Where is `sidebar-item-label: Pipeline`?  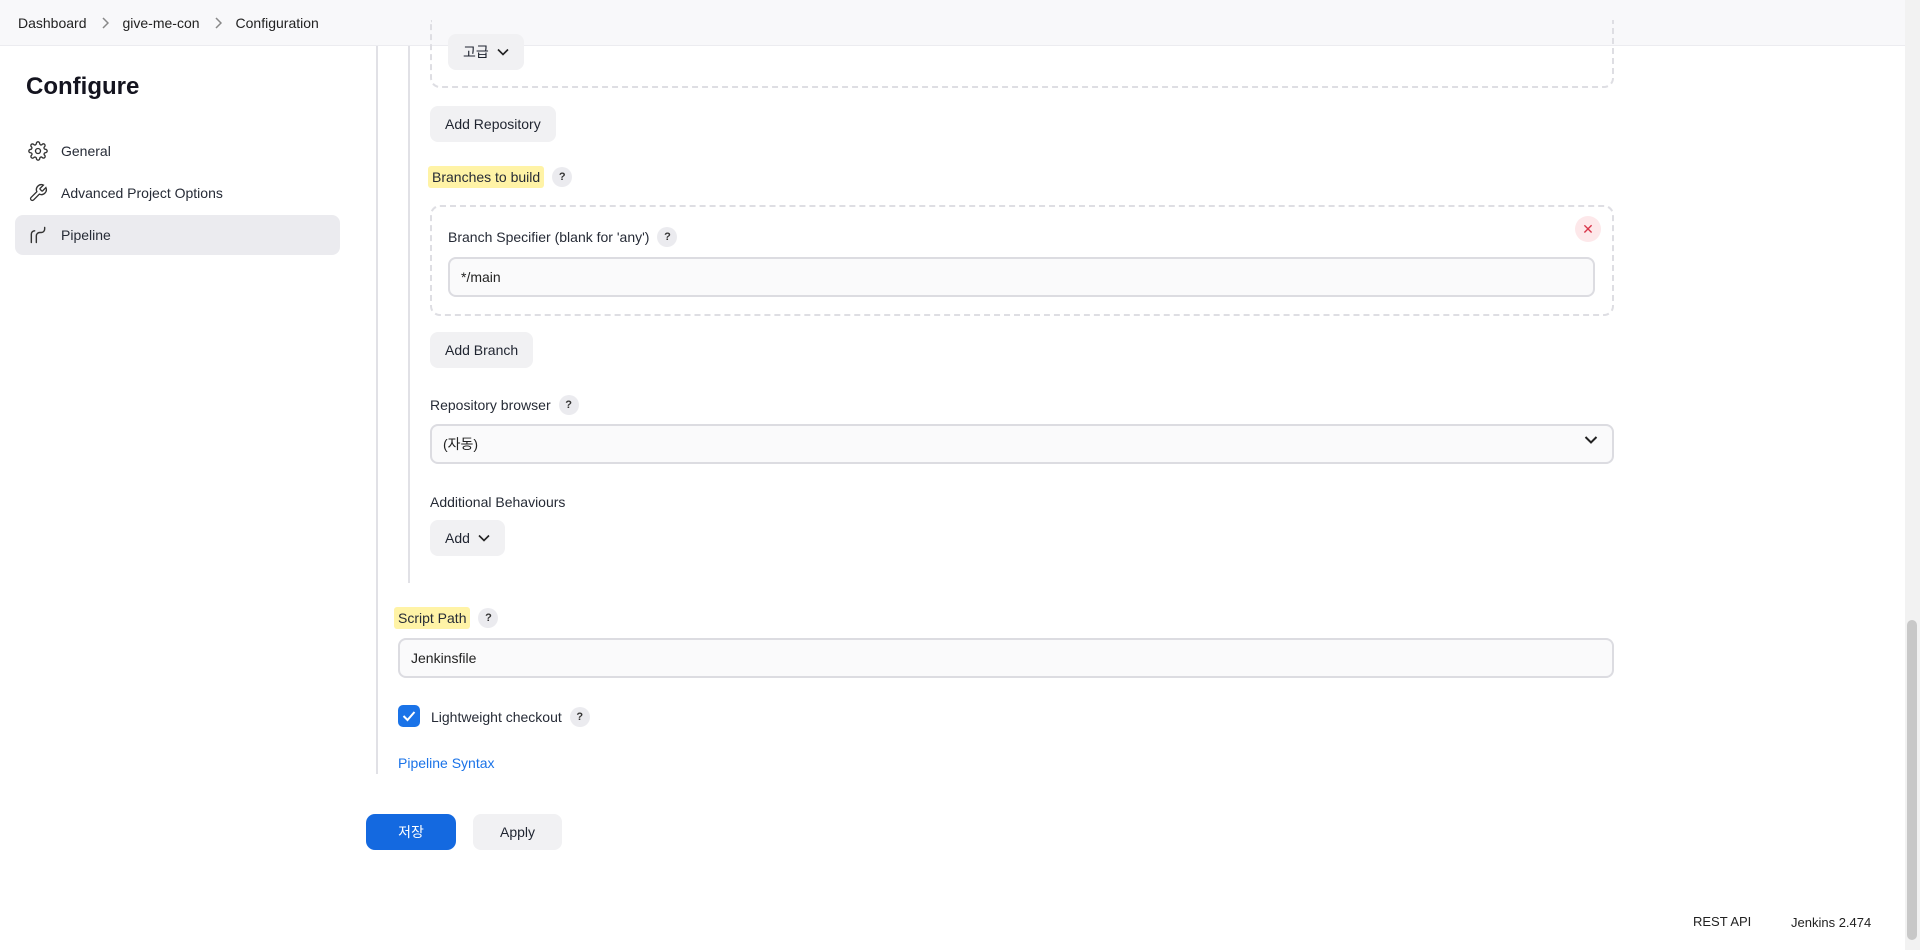 sidebar-item-label: Pipeline is located at coordinates (86, 235).